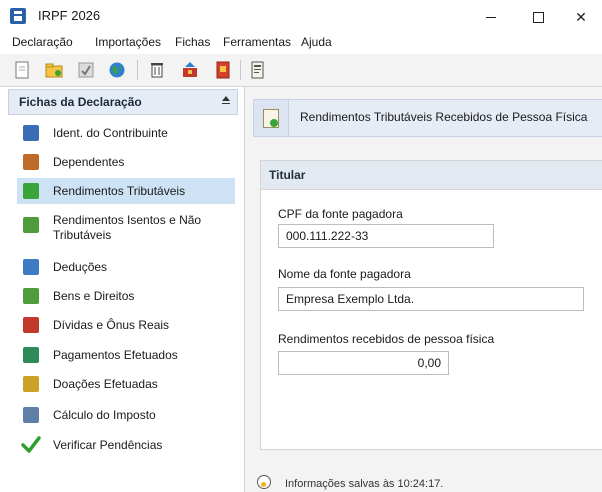 The height and width of the screenshot is (492, 602). What do you see at coordinates (257, 42) in the screenshot?
I see `menu-ferramentas: Ferramentas` at bounding box center [257, 42].